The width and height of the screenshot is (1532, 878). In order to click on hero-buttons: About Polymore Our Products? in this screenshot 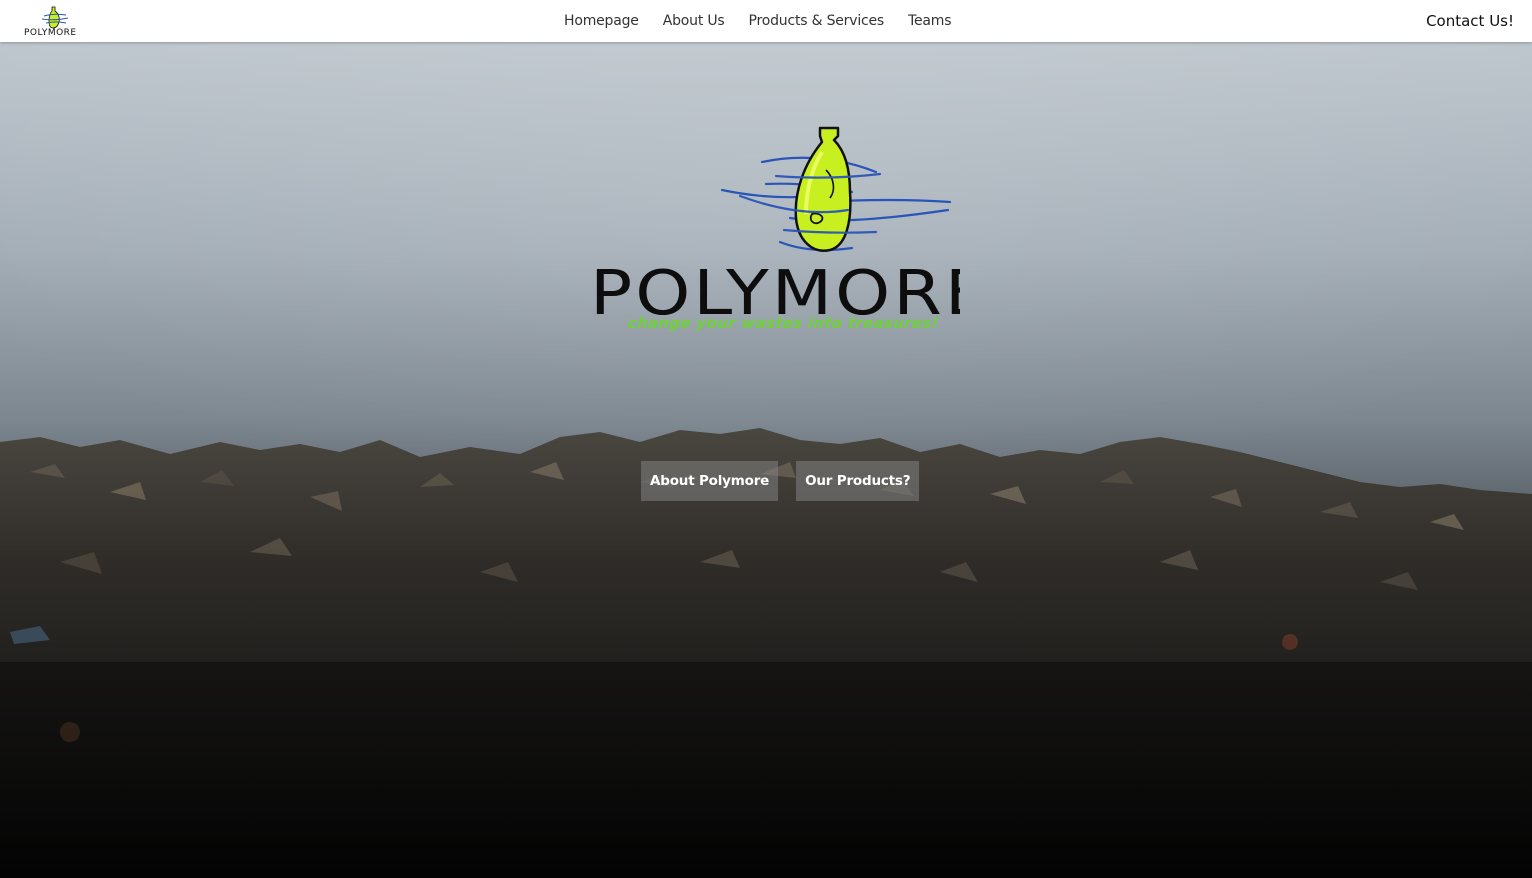, I will do `click(780, 481)`.